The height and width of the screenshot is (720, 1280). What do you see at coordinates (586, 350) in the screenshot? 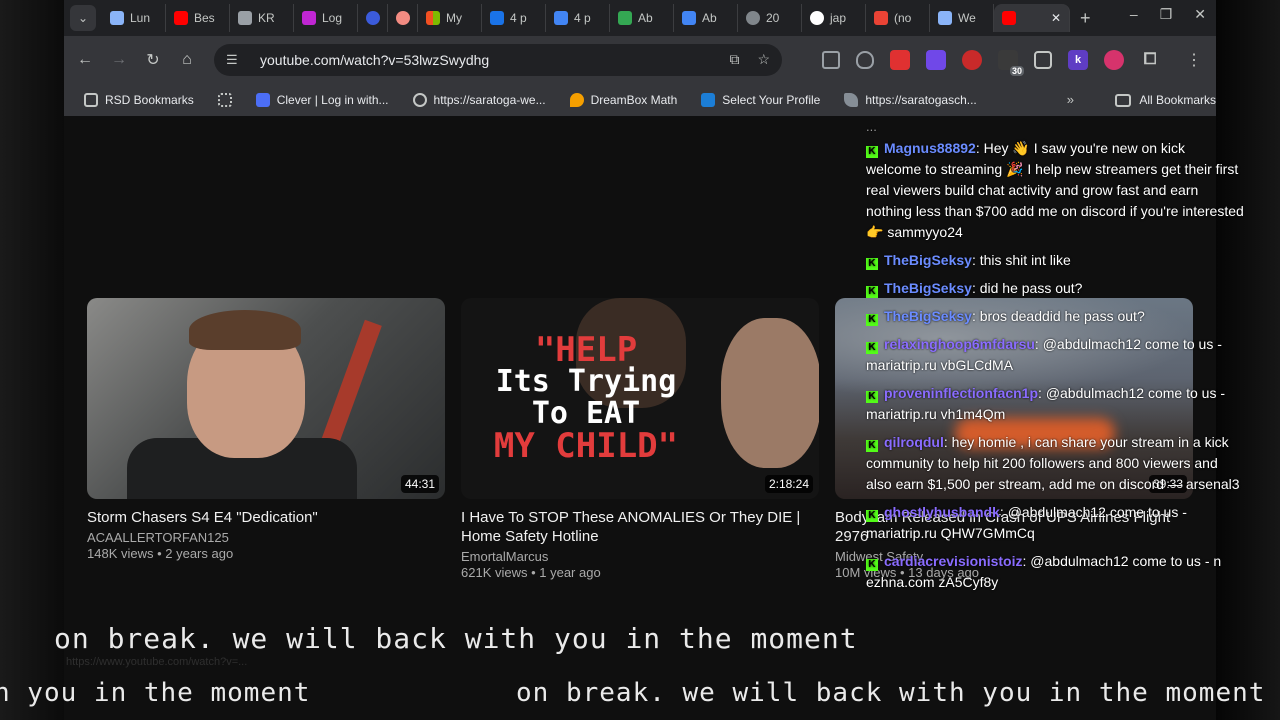
I see `thumbnail-text-line: "HELP` at bounding box center [586, 350].